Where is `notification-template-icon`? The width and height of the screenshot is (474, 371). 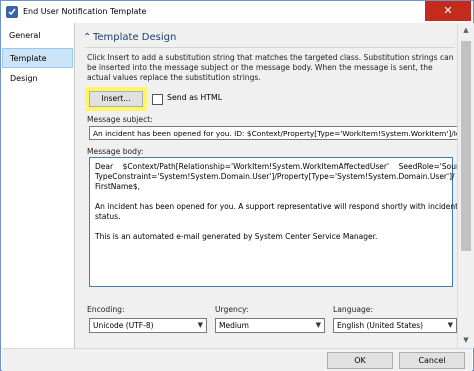
notification-template-icon is located at coordinates (12, 12).